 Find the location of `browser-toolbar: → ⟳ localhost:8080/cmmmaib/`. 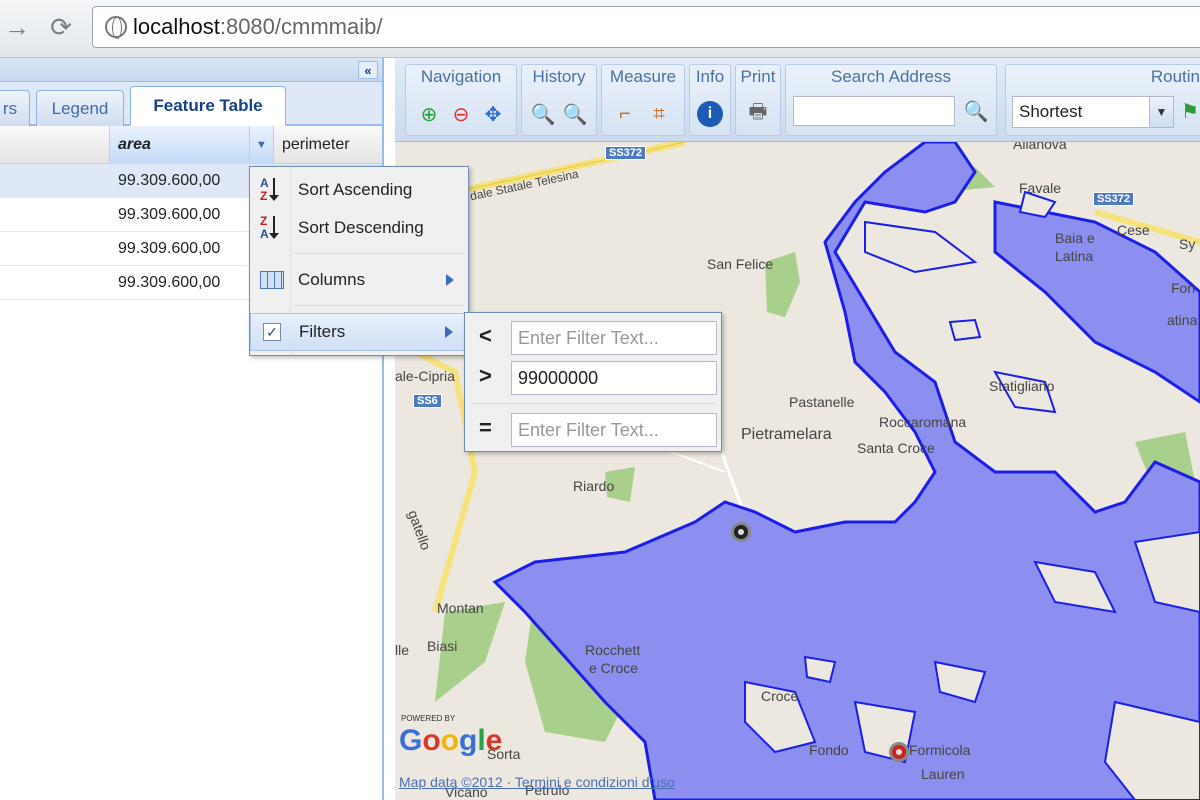

browser-toolbar: → ⟳ localhost:8080/cmmmaib/ is located at coordinates (600, 29).